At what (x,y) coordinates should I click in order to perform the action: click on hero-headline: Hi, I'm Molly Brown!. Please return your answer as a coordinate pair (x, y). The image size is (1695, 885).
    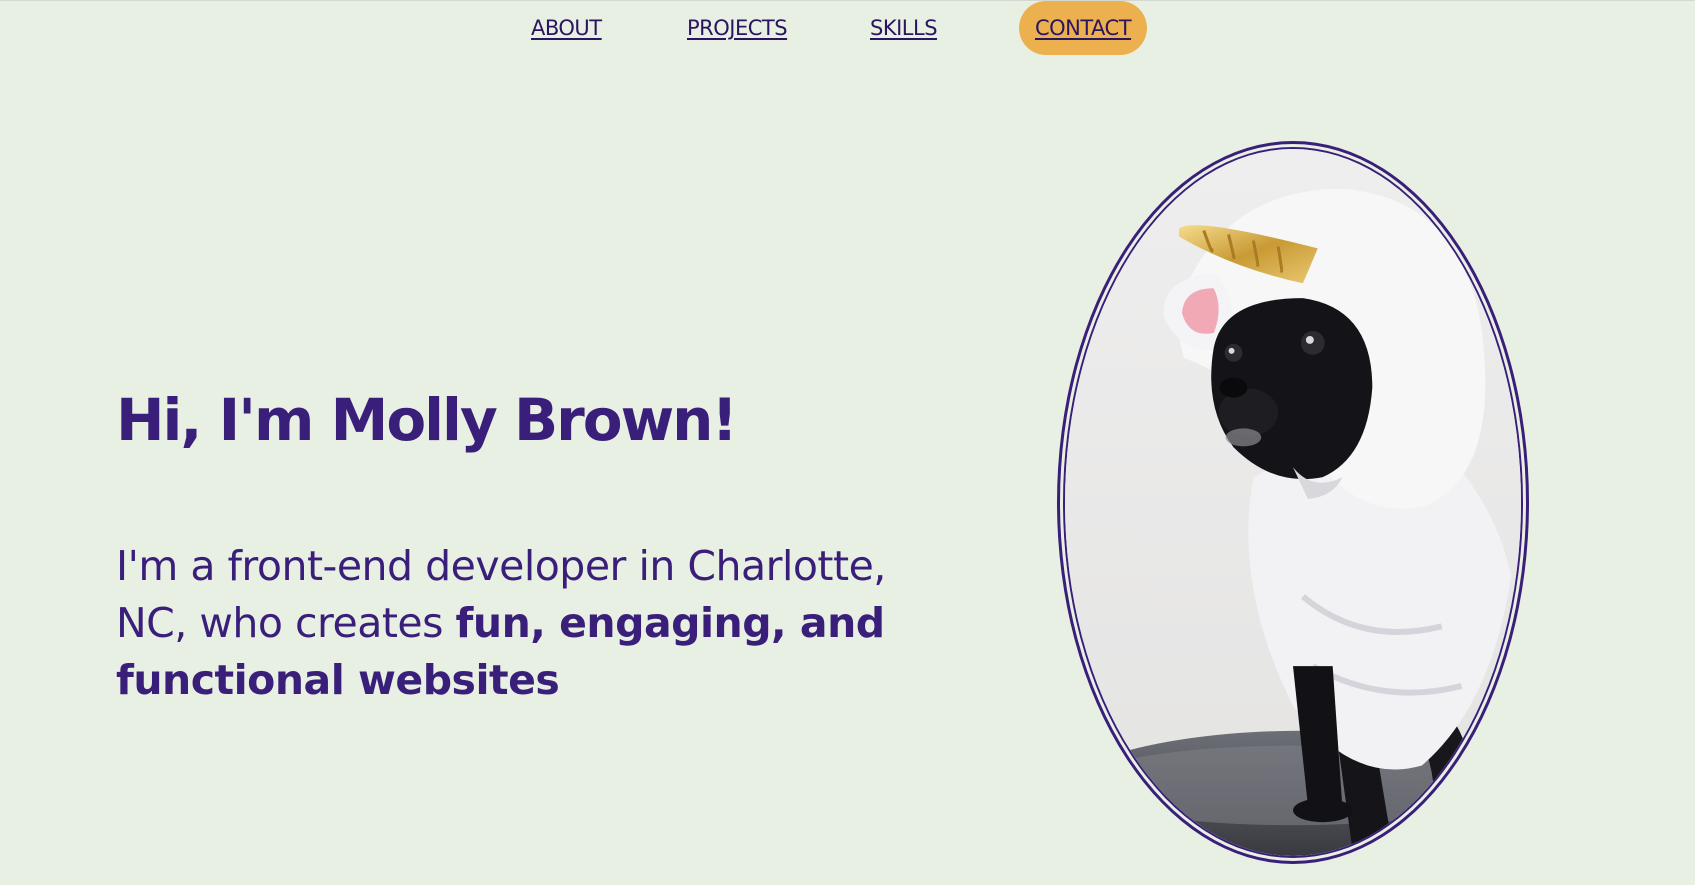
    Looking at the image, I should click on (427, 420).